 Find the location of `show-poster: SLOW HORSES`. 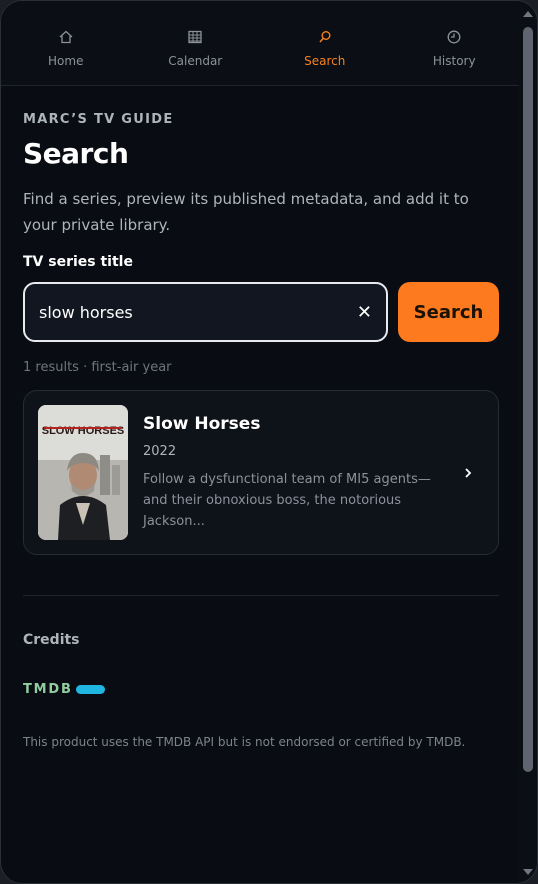

show-poster: SLOW HORSES is located at coordinates (83, 472).